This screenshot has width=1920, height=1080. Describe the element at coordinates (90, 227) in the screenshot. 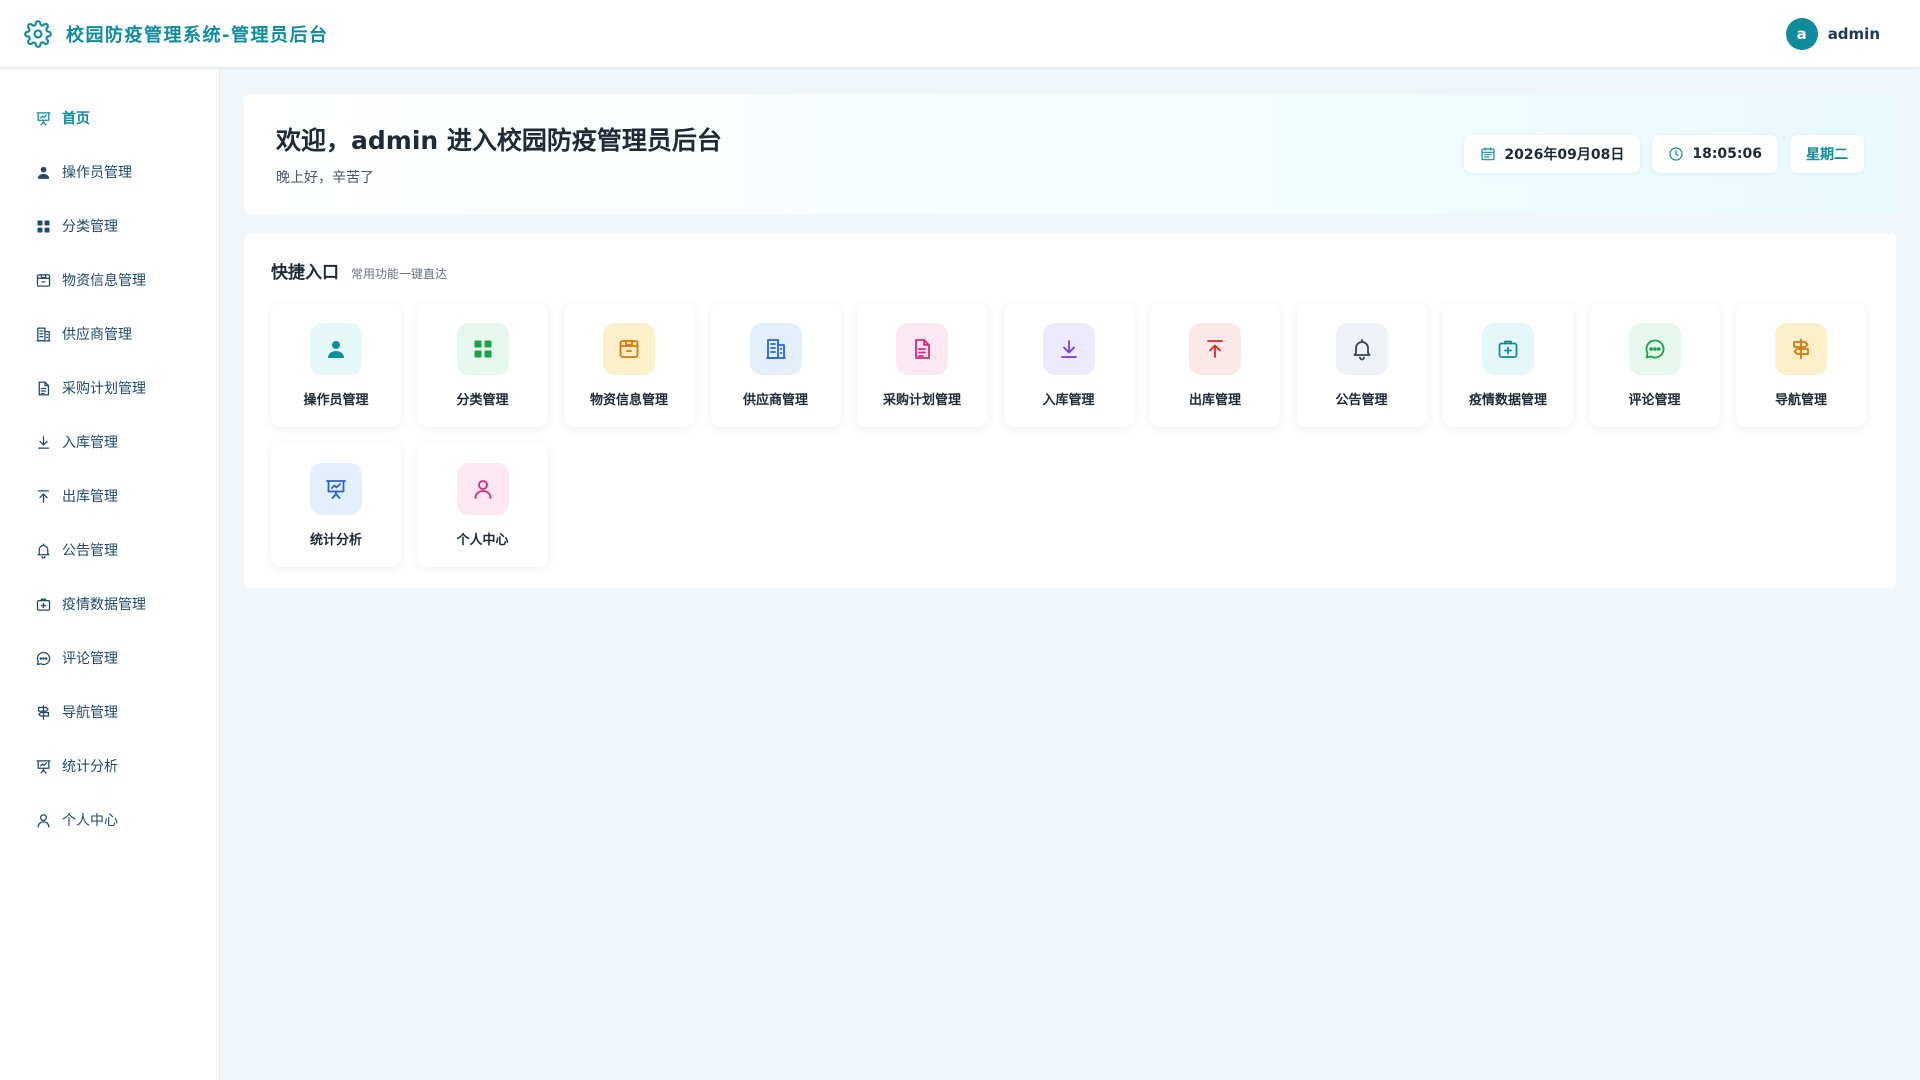

I see `sidebar-item-label: 分类管理` at that location.